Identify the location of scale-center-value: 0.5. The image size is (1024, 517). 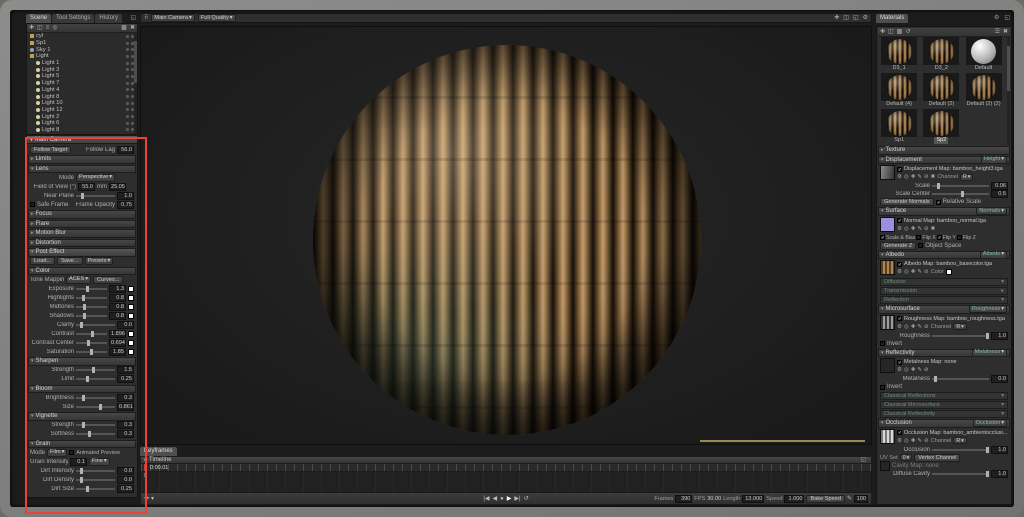
(999, 194).